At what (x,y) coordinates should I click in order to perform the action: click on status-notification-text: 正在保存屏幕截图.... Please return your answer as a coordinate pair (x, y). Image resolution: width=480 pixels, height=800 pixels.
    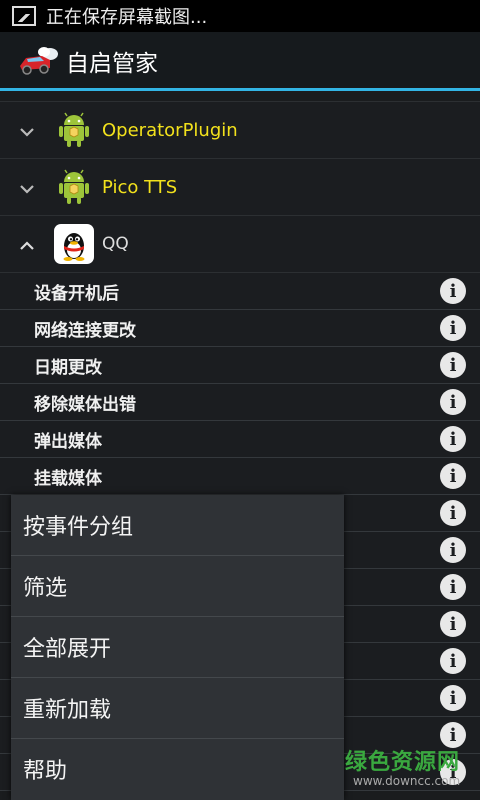
    Looking at the image, I should click on (127, 17).